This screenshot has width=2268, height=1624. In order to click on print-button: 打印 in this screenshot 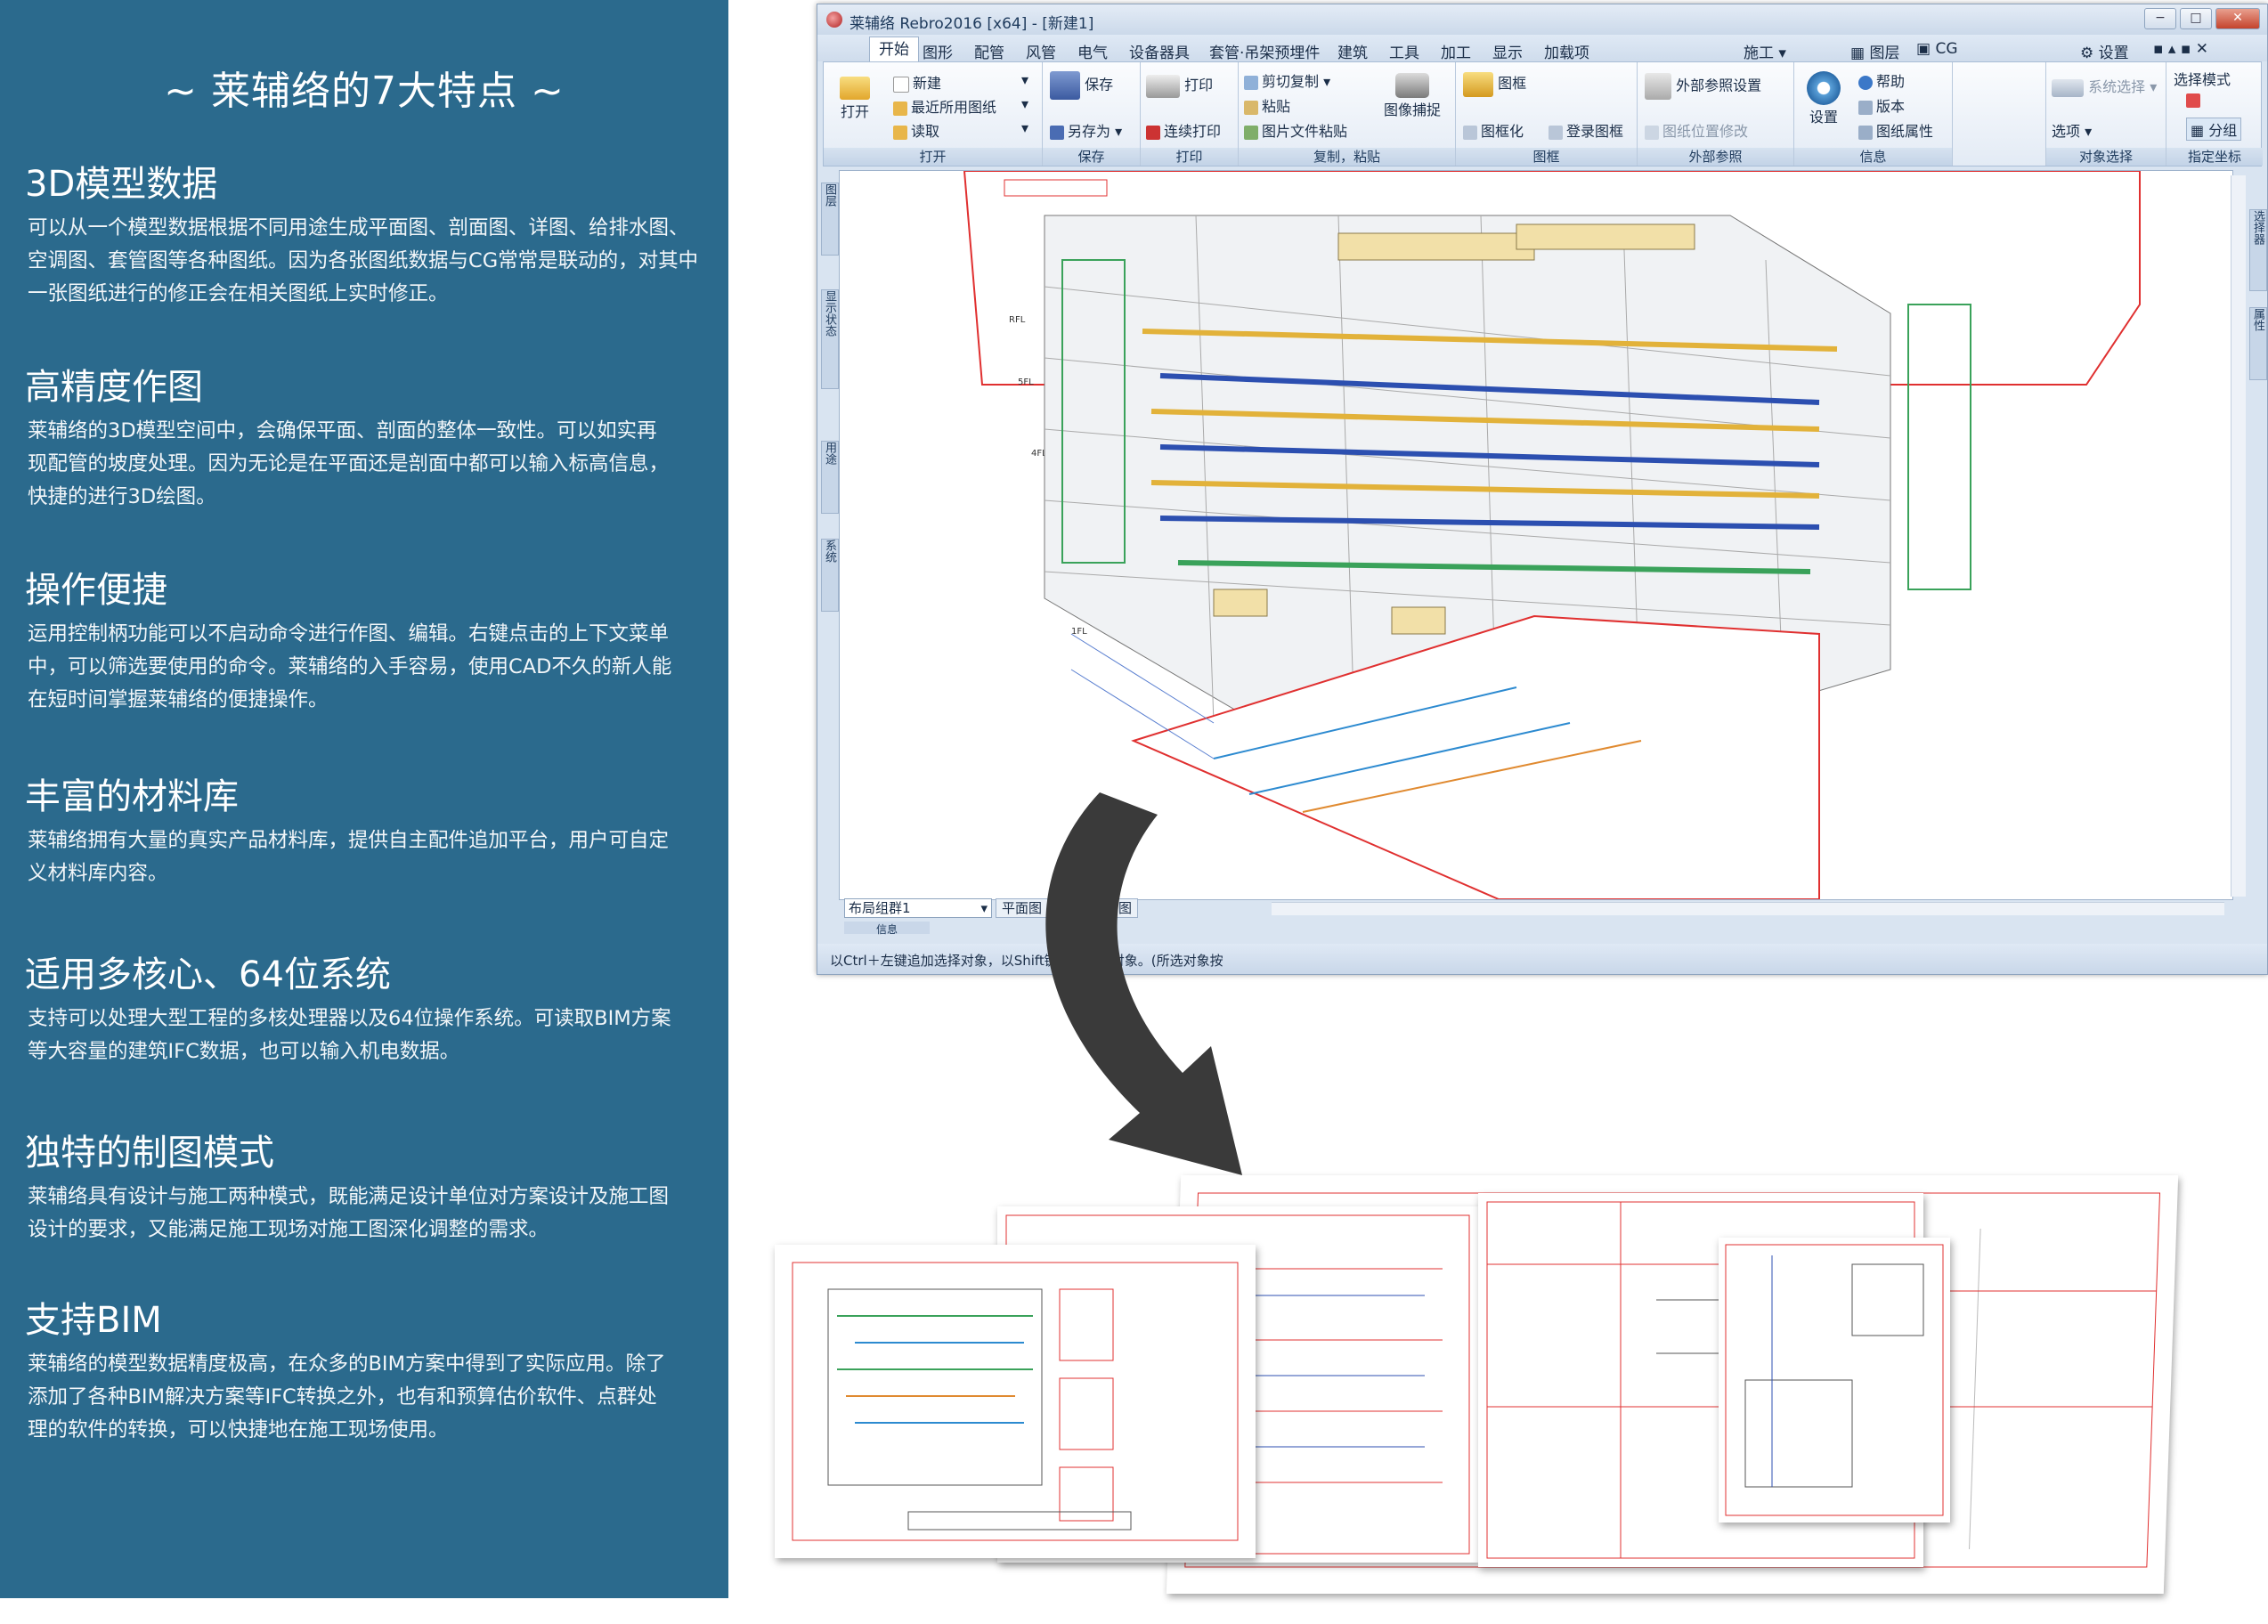, I will do `click(1179, 85)`.